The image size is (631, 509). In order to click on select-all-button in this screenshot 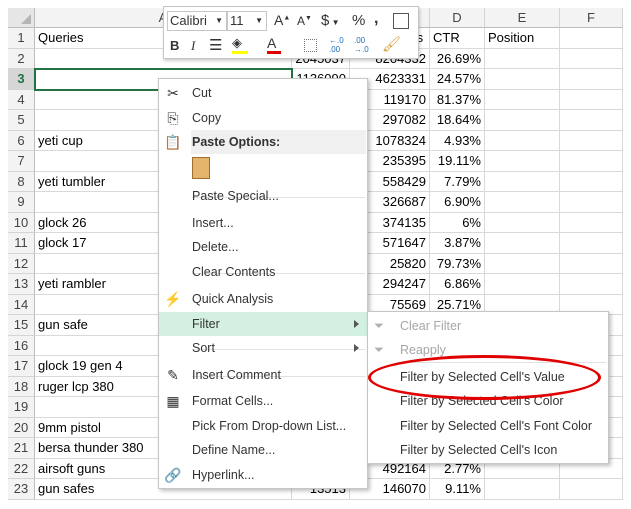, I will do `click(21, 18)`.